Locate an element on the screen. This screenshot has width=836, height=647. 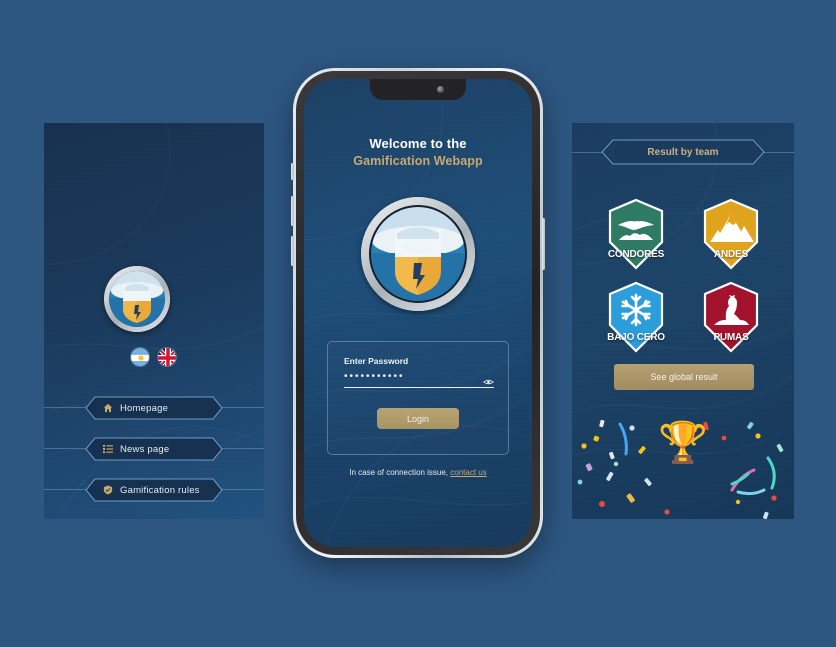
app-logo is located at coordinates (418, 254).